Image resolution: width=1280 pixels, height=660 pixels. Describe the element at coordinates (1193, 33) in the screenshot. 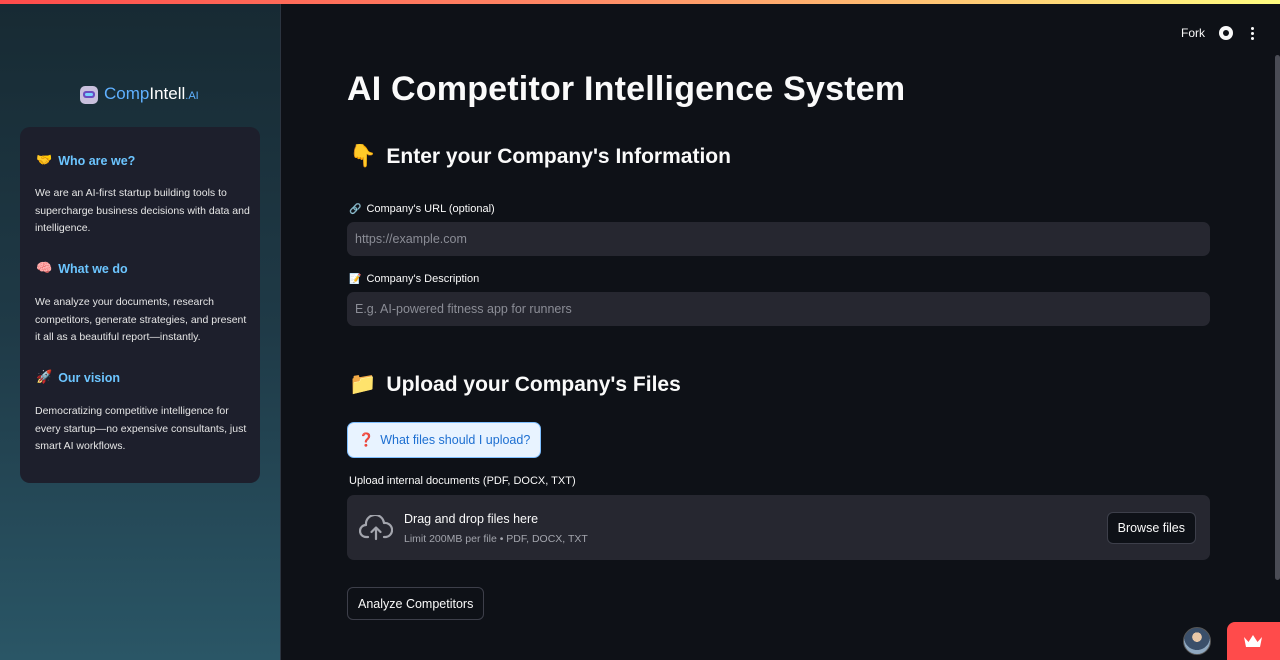

I see `fork-link: Fork` at that location.